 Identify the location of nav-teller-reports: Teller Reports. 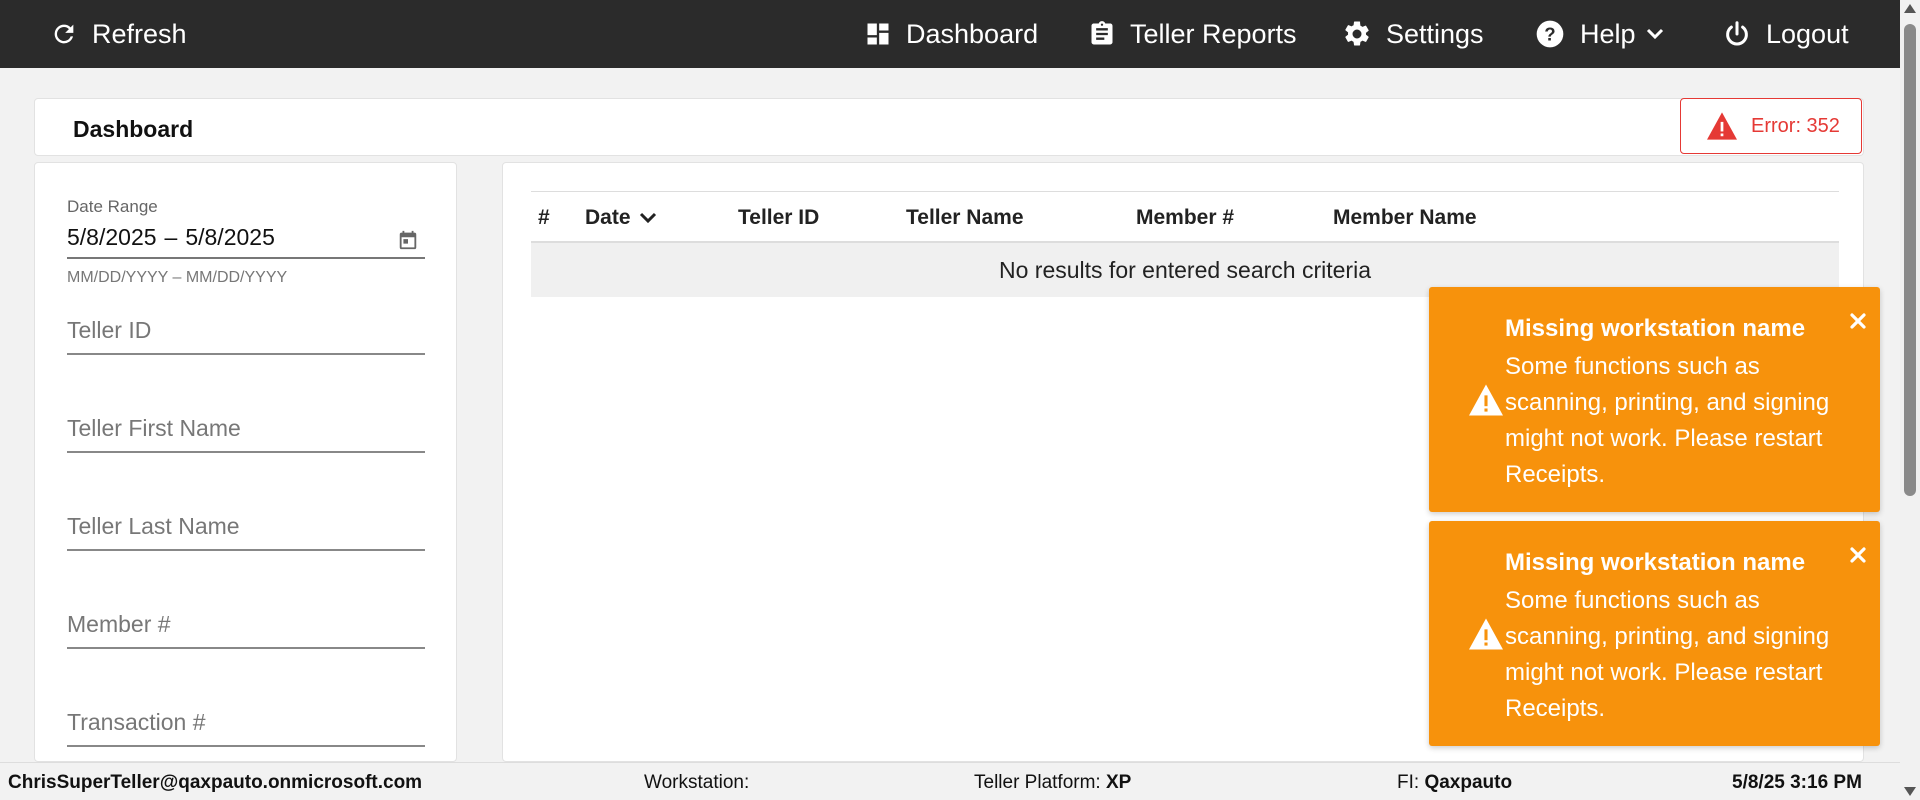
(1192, 34).